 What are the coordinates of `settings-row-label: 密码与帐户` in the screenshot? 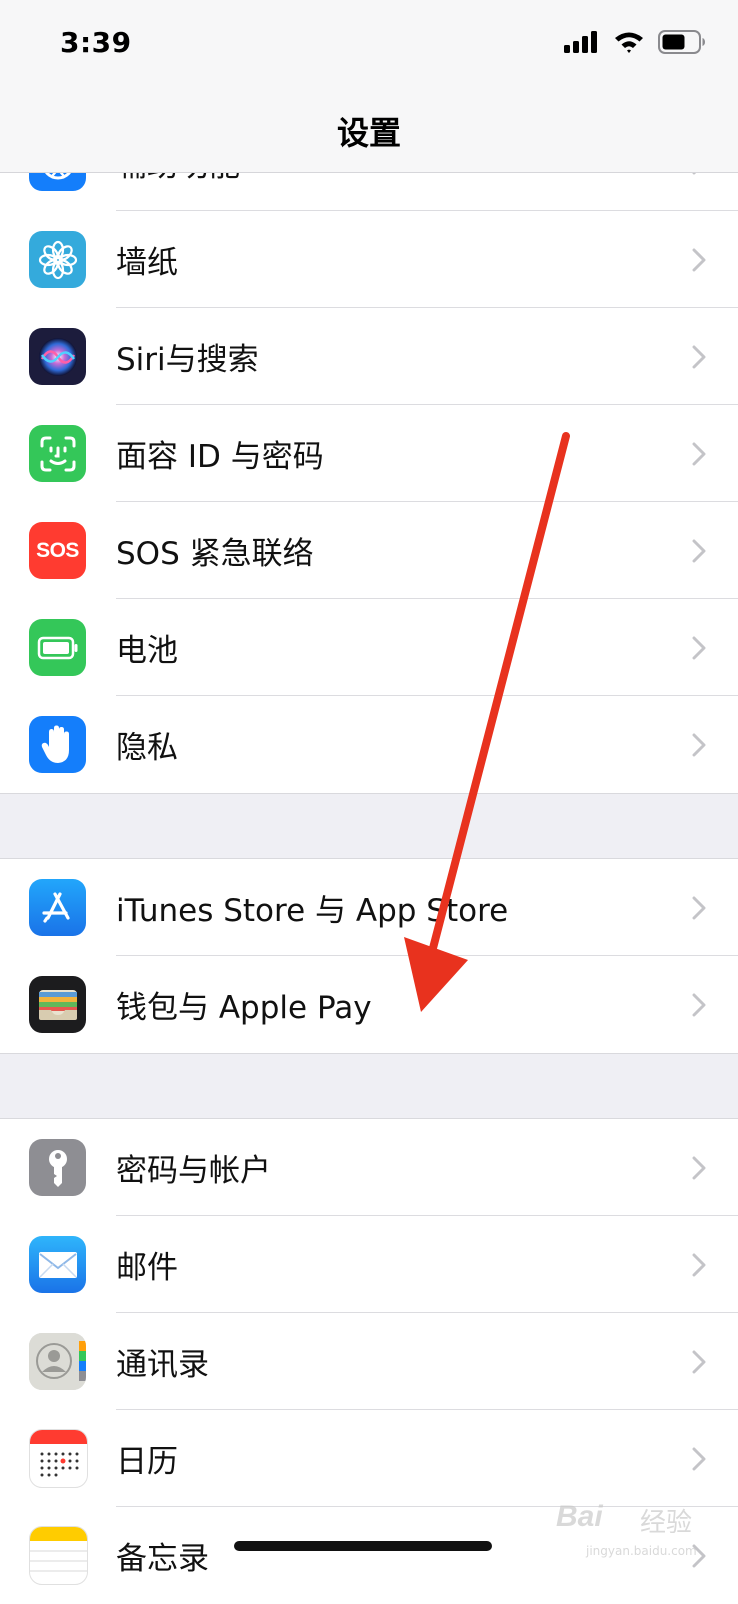 It's located at (193, 1171).